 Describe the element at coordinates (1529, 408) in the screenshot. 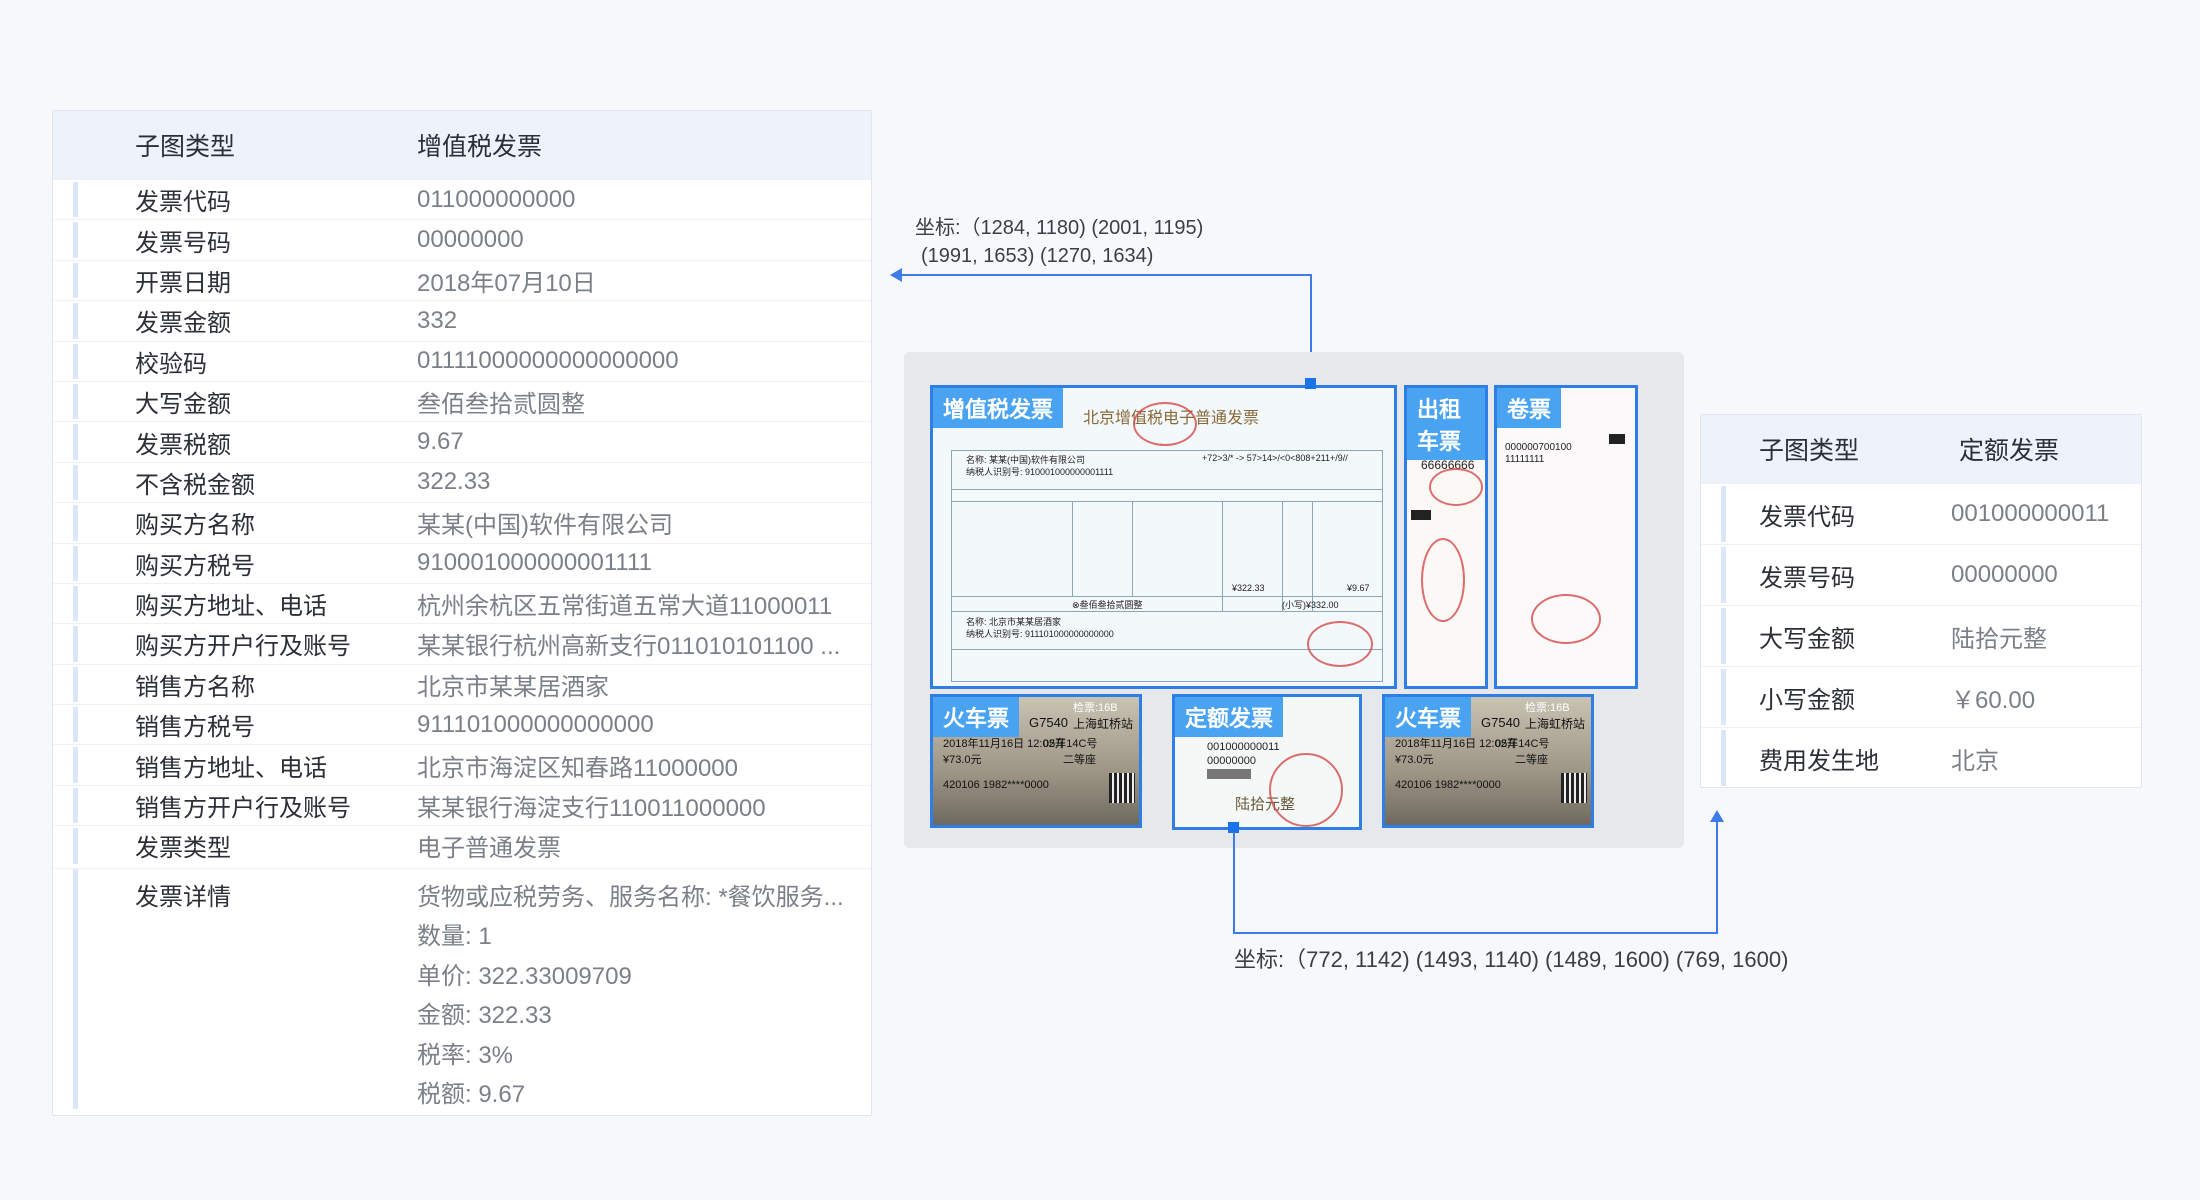

I see `roll-tag: 卷票` at that location.